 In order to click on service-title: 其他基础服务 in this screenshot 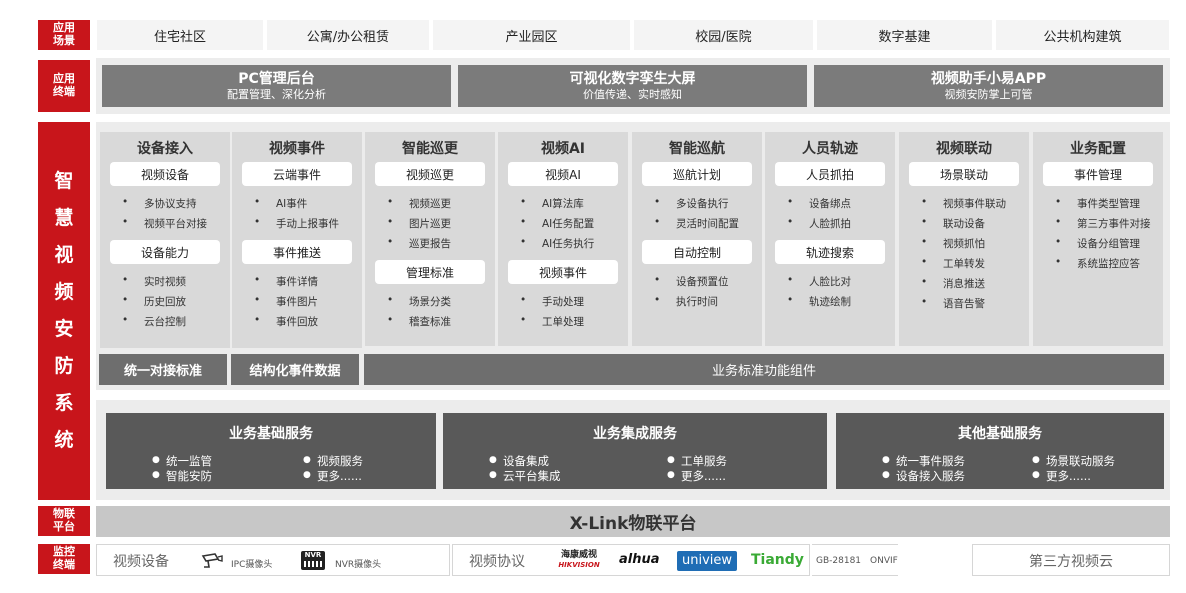, I will do `click(1000, 434)`.